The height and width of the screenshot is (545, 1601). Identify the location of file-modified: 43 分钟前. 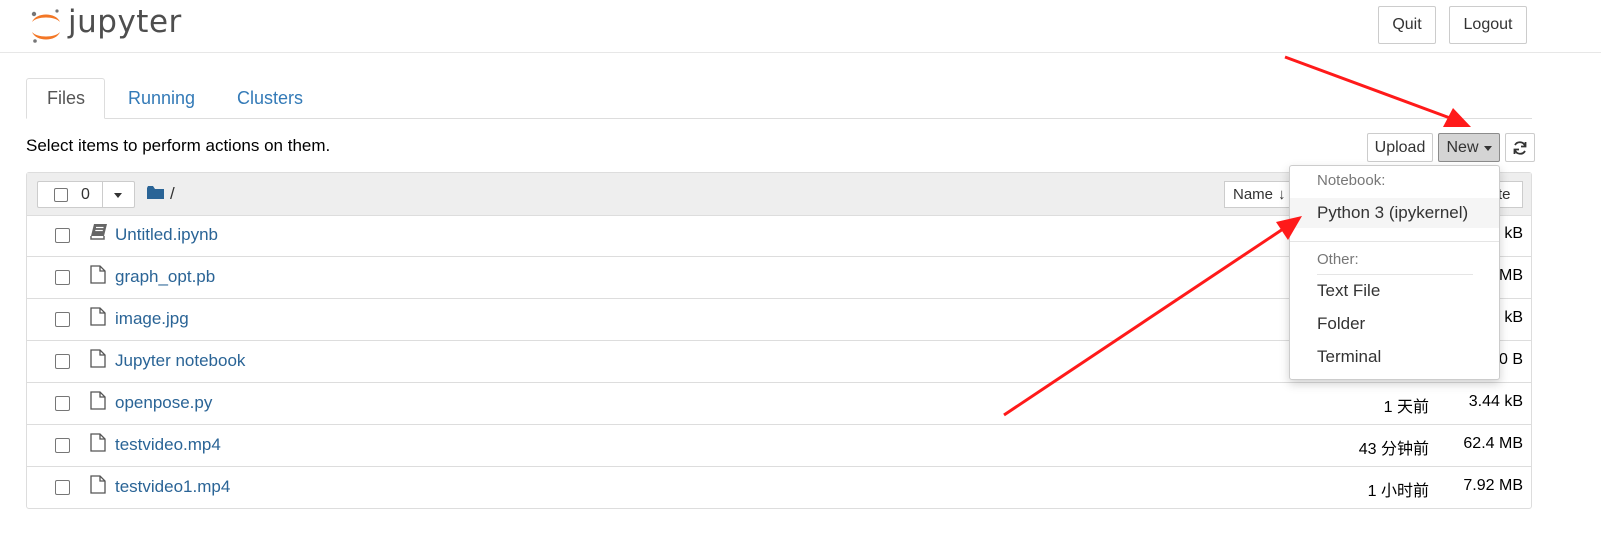
(1393, 449).